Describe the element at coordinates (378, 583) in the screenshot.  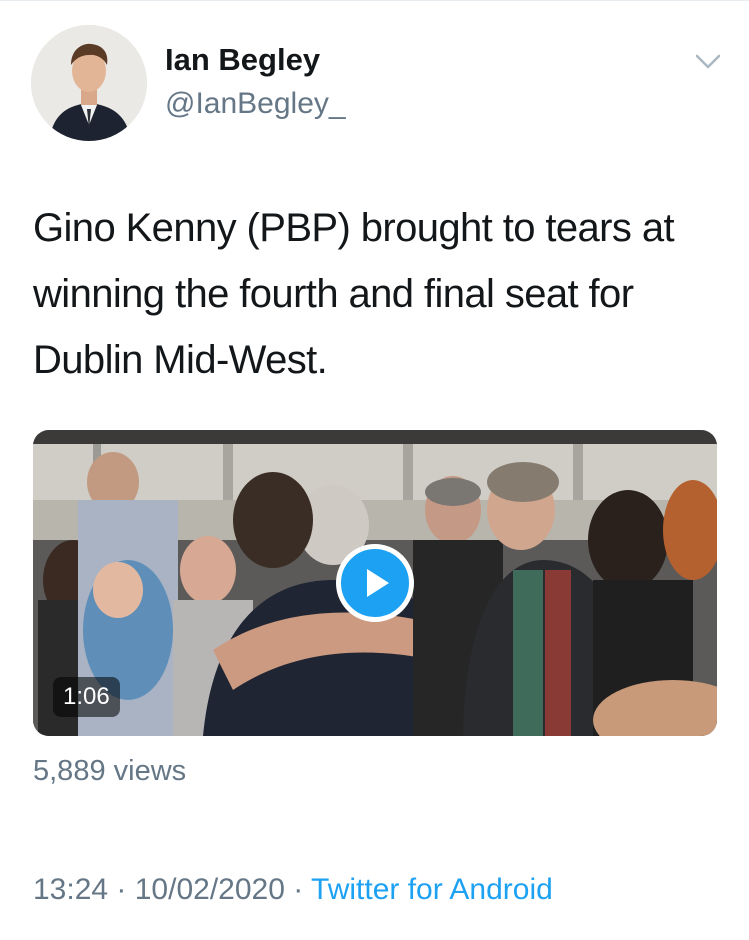
I see `play-icon` at that location.